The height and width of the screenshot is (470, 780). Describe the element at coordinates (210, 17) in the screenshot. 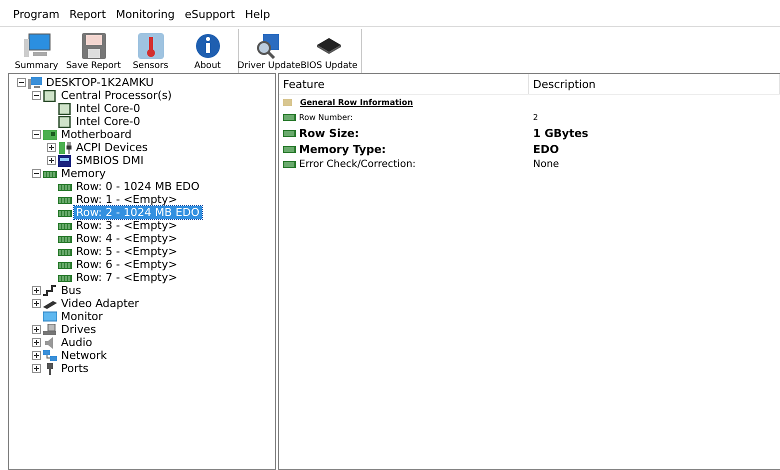

I see `menu-item: eSupport` at that location.